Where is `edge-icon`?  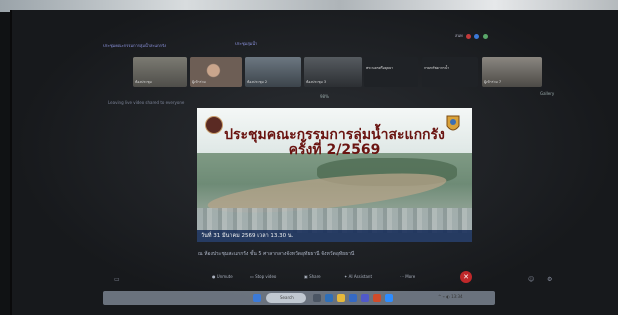
edge-icon is located at coordinates (329, 298).